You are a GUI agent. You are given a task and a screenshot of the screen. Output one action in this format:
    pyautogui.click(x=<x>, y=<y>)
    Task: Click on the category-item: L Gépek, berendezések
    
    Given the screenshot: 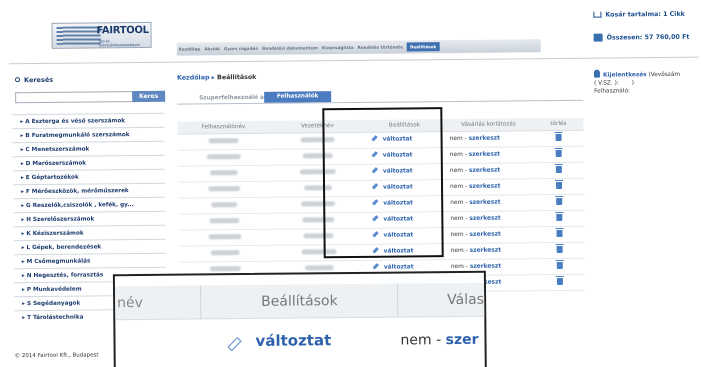 What is the action you would take?
    pyautogui.click(x=89, y=246)
    